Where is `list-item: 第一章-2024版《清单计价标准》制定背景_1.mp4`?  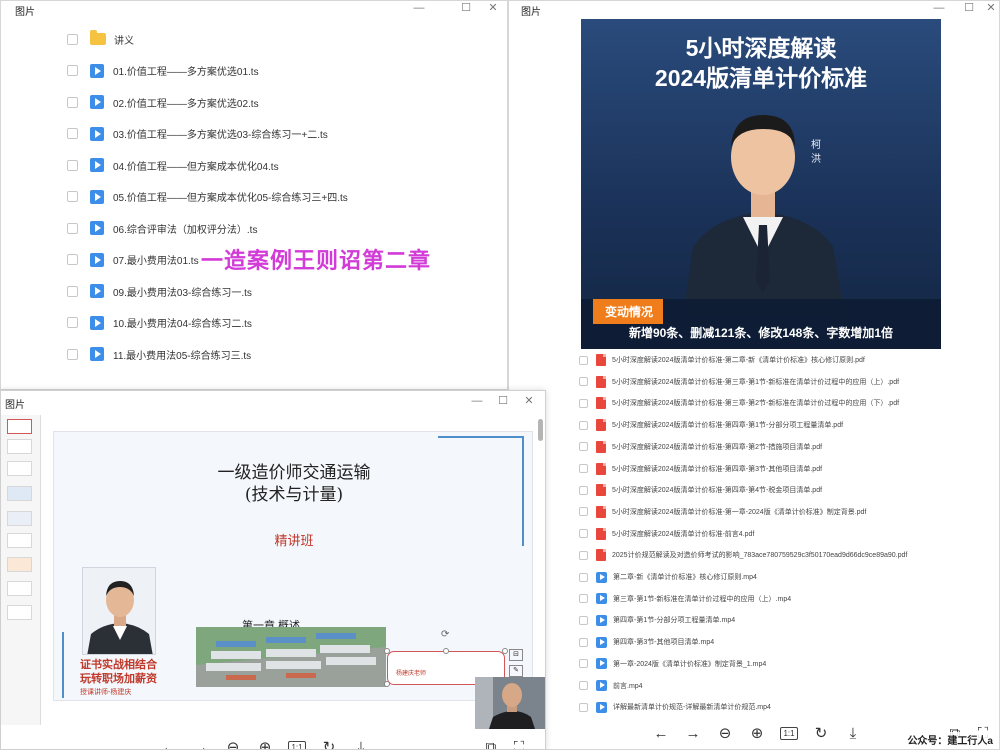 list-item: 第一章-2024版《清单计价标准》制定背景_1.mp4 is located at coordinates (672, 664).